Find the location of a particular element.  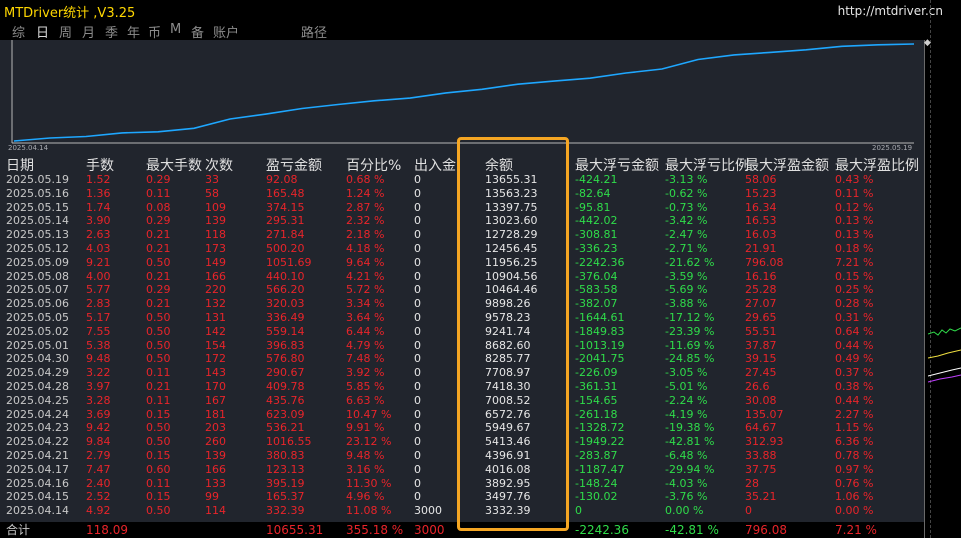

cell-max-float-loss-pct: -3.76 % is located at coordinates (686, 497).